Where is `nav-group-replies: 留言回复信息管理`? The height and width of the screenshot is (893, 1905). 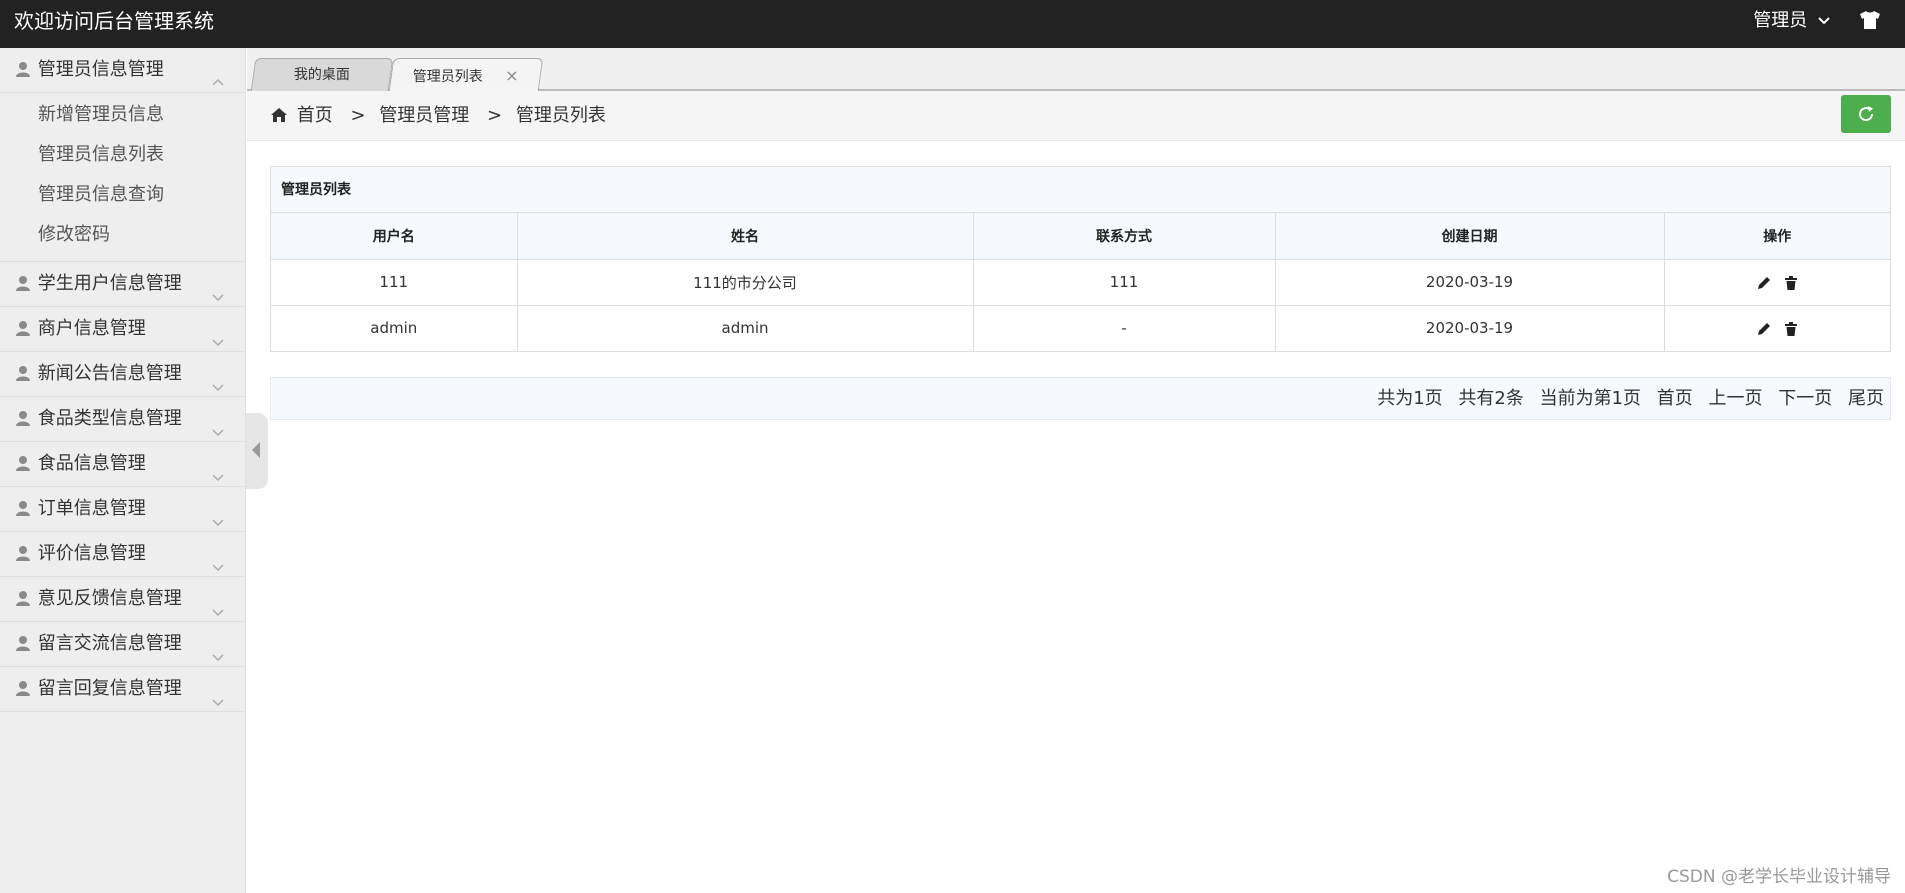 nav-group-replies: 留言回复信息管理 is located at coordinates (122, 689).